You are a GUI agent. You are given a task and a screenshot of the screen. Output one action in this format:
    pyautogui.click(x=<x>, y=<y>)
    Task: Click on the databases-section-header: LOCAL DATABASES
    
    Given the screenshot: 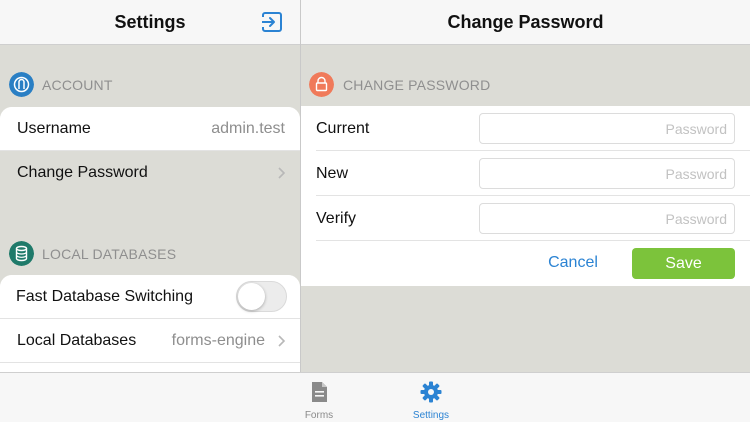 What is the action you would take?
    pyautogui.click(x=150, y=254)
    